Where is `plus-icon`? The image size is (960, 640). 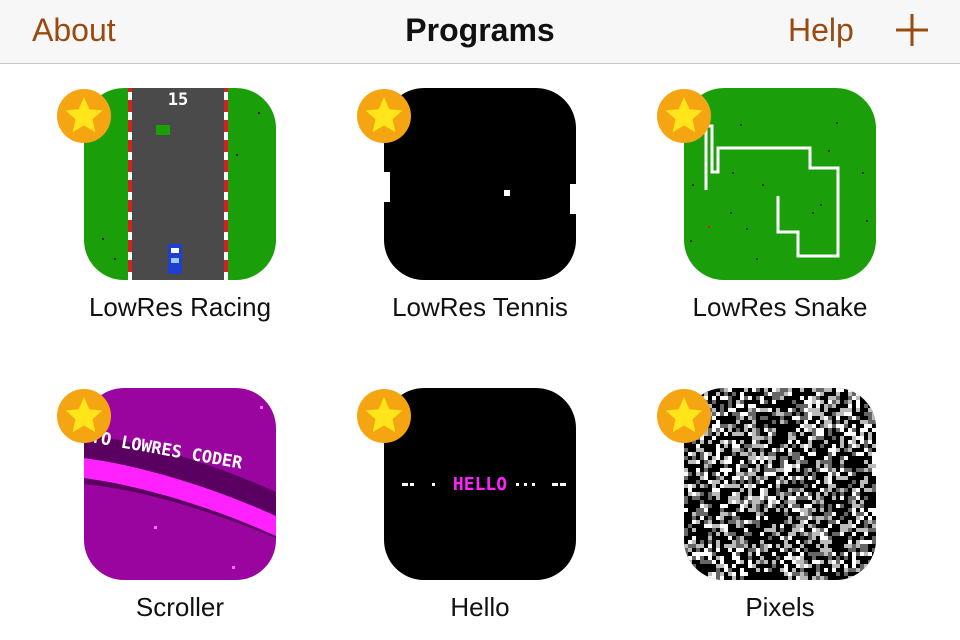 plus-icon is located at coordinates (912, 30).